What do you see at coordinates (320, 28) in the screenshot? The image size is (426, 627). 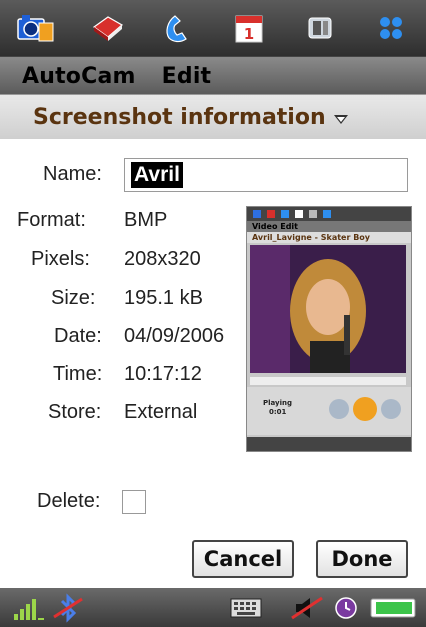 I see `media-icon` at bounding box center [320, 28].